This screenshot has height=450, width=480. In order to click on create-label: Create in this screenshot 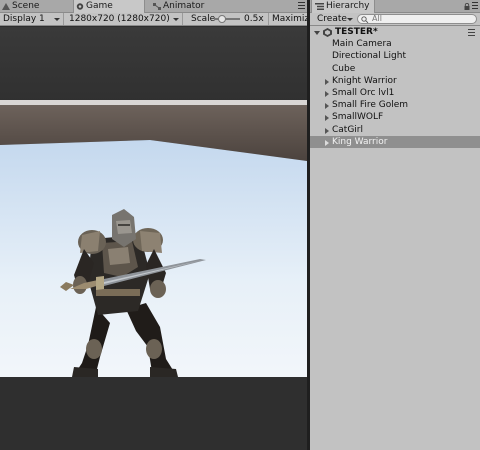, I will do `click(332, 19)`.